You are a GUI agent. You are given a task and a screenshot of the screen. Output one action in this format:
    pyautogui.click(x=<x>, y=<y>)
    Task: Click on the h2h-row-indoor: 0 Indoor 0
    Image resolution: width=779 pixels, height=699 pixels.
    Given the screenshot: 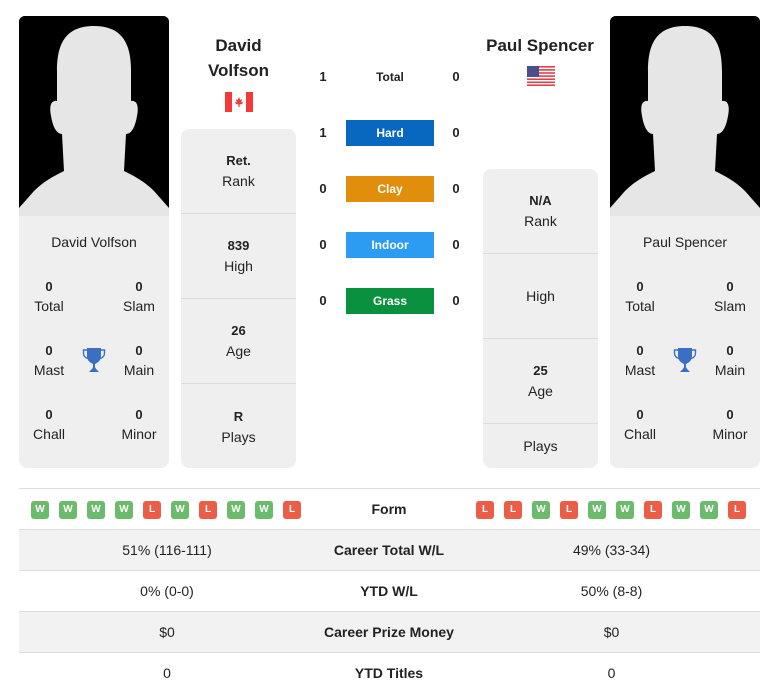 What is the action you would take?
    pyautogui.click(x=390, y=245)
    